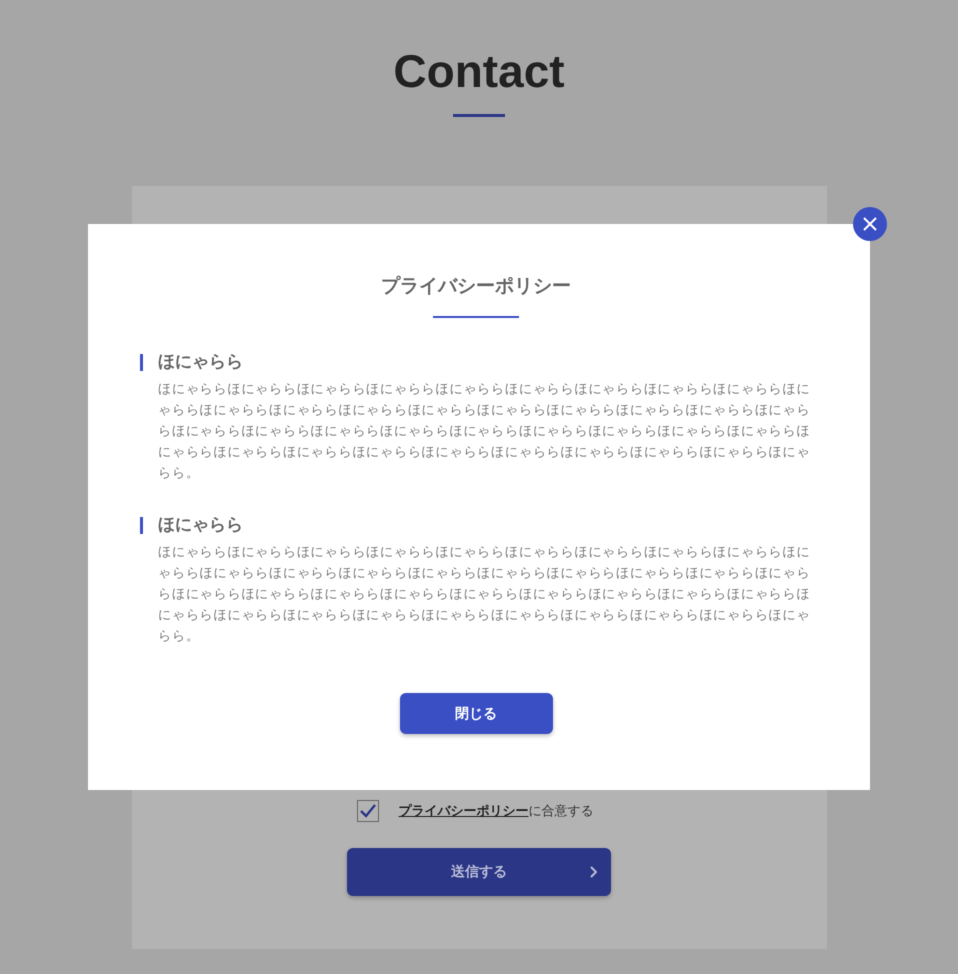 This screenshot has width=958, height=974. Describe the element at coordinates (479, 872) in the screenshot. I see `submit-button: 送信する` at that location.